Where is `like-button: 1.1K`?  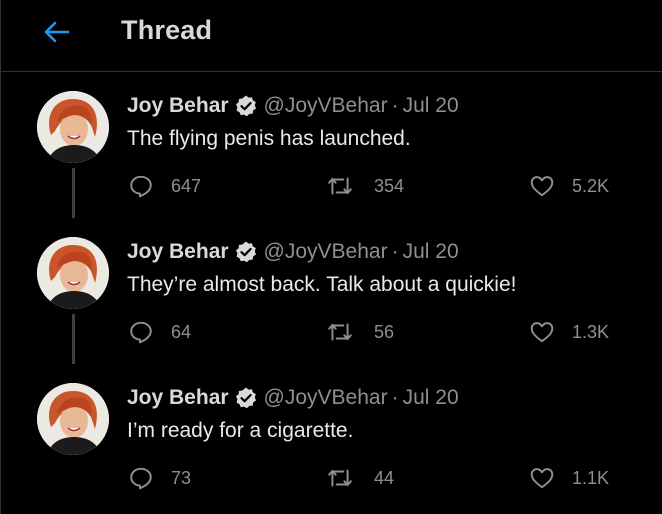
like-button: 1.1K is located at coordinates (569, 478).